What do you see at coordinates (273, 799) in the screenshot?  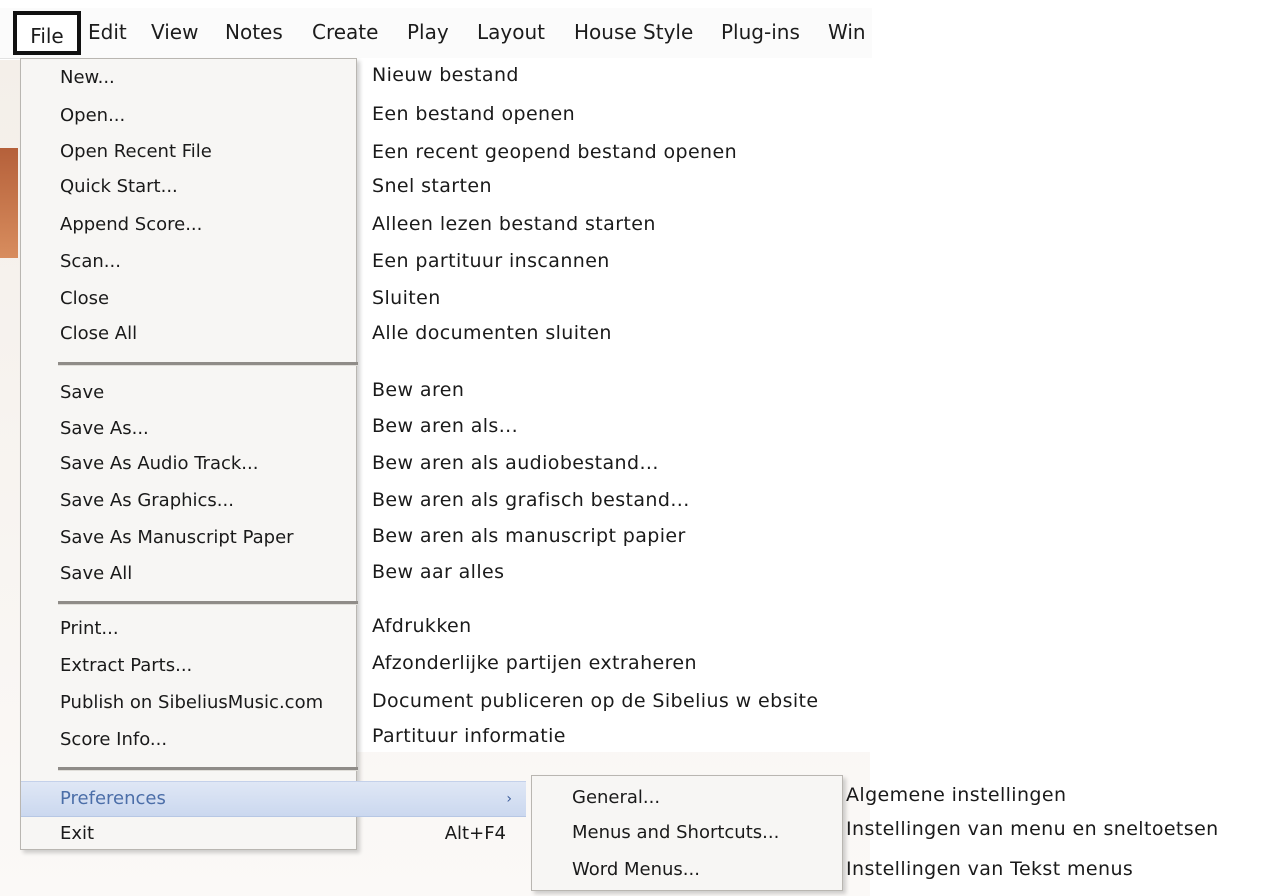 I see `menu-item-preferences: Preferences ›` at bounding box center [273, 799].